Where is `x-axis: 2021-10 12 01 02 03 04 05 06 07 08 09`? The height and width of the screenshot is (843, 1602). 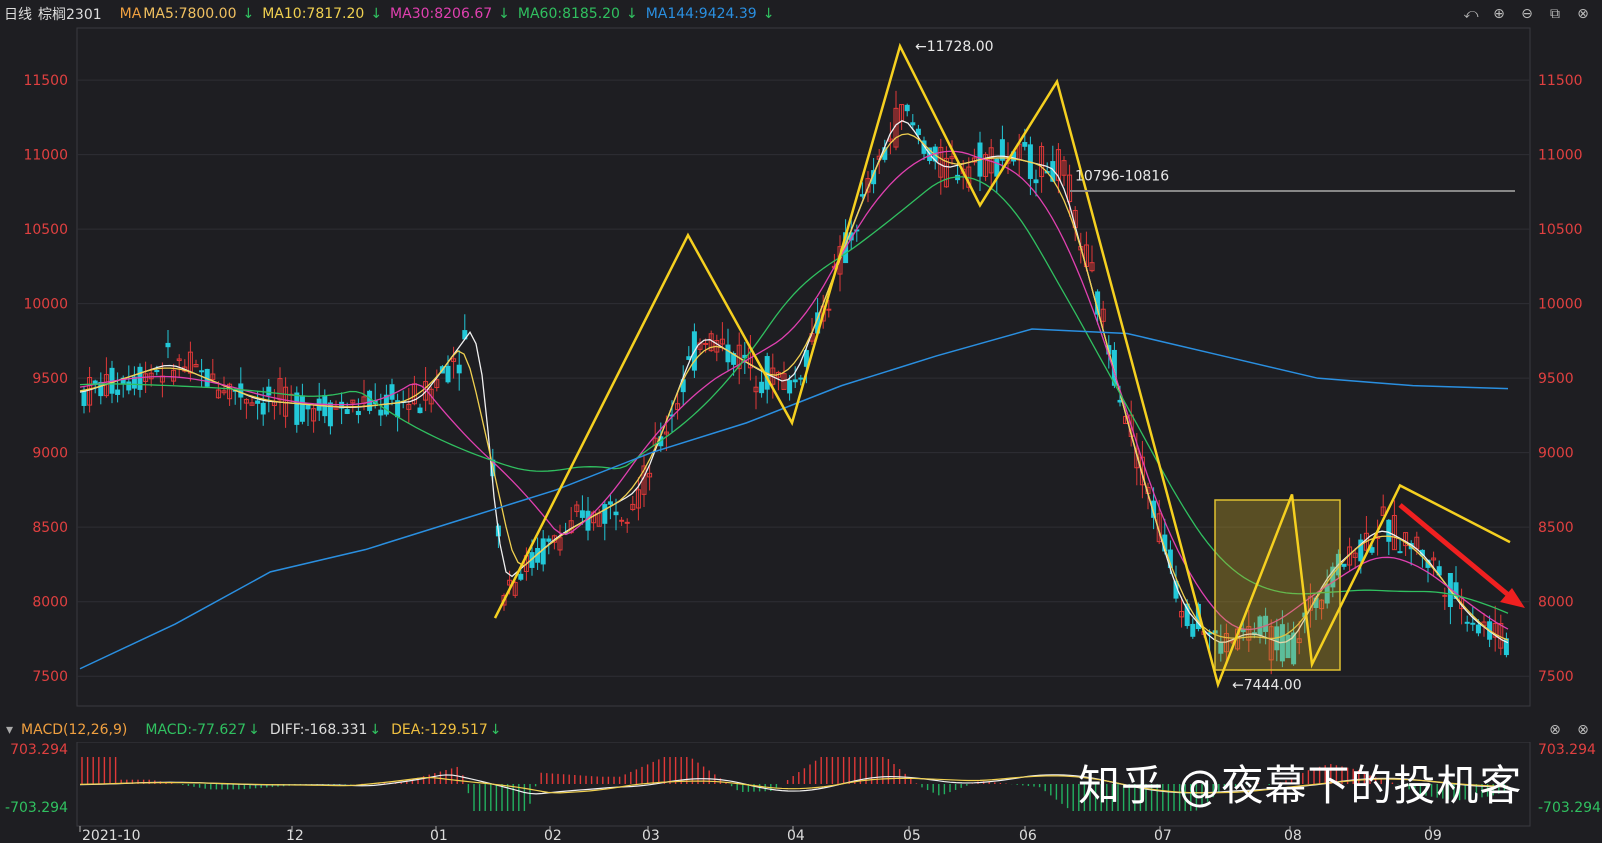 x-axis: 2021-10 12 01 02 03 04 05 06 07 08 09 is located at coordinates (760, 834).